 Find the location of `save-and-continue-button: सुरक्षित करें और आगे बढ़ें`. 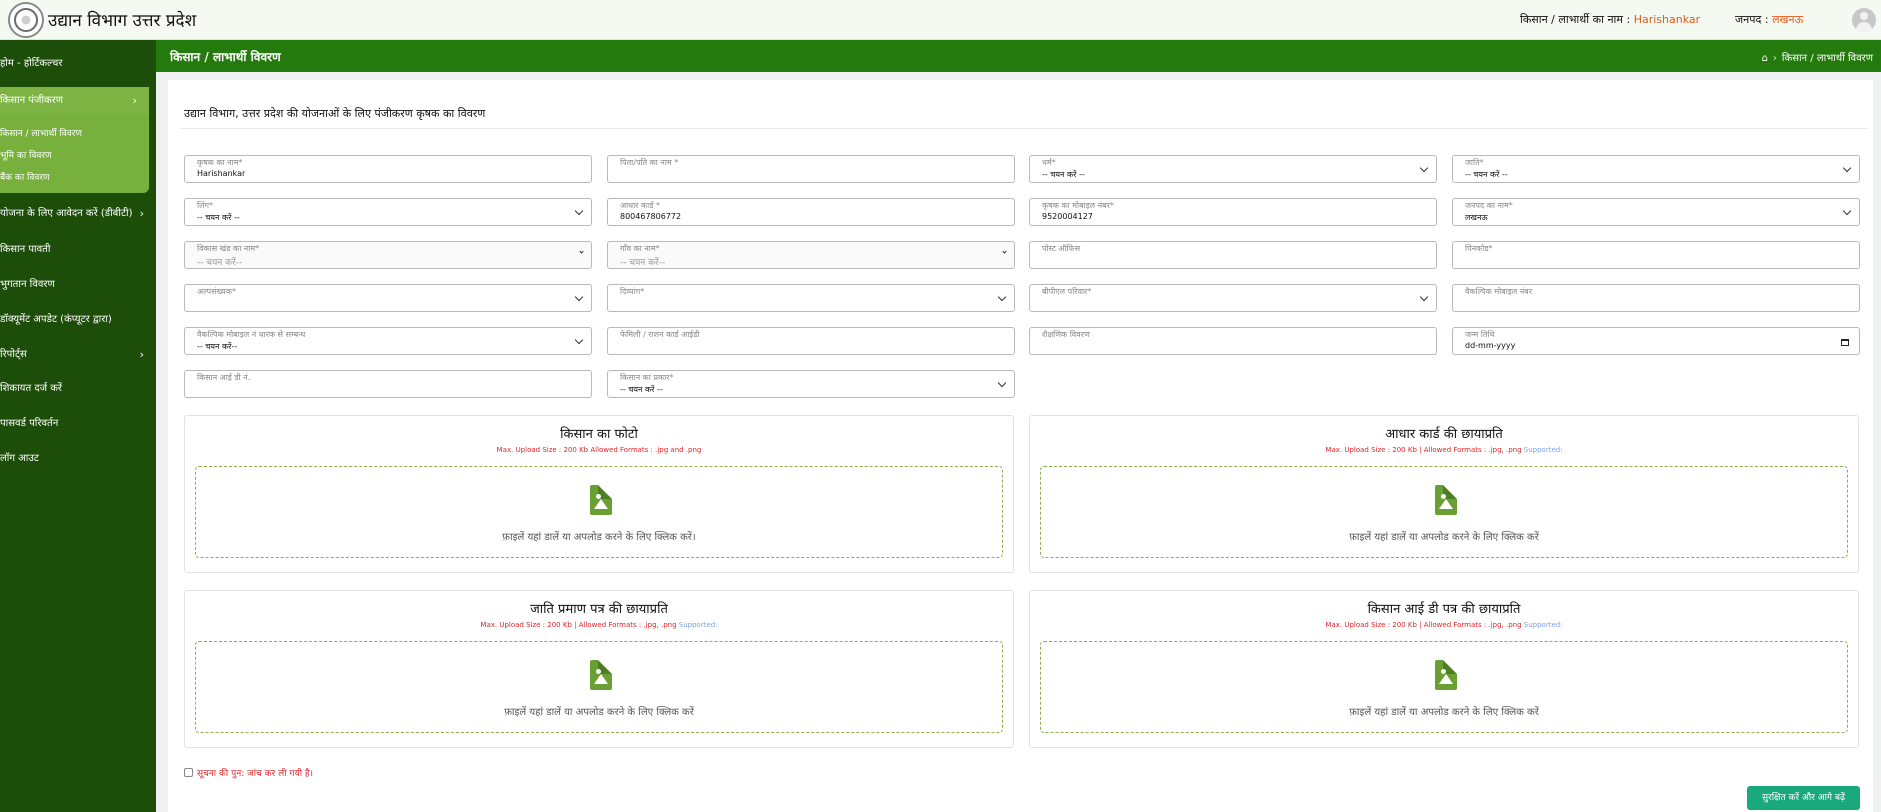

save-and-continue-button: सुरक्षित करें और आगे बढ़ें is located at coordinates (1803, 798).